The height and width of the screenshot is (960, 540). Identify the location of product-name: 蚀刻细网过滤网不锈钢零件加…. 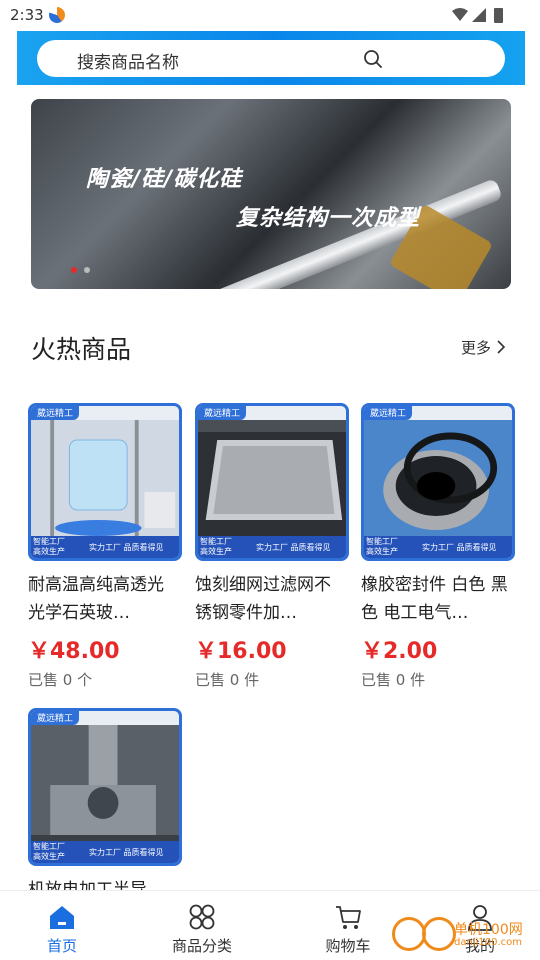
(270, 599).